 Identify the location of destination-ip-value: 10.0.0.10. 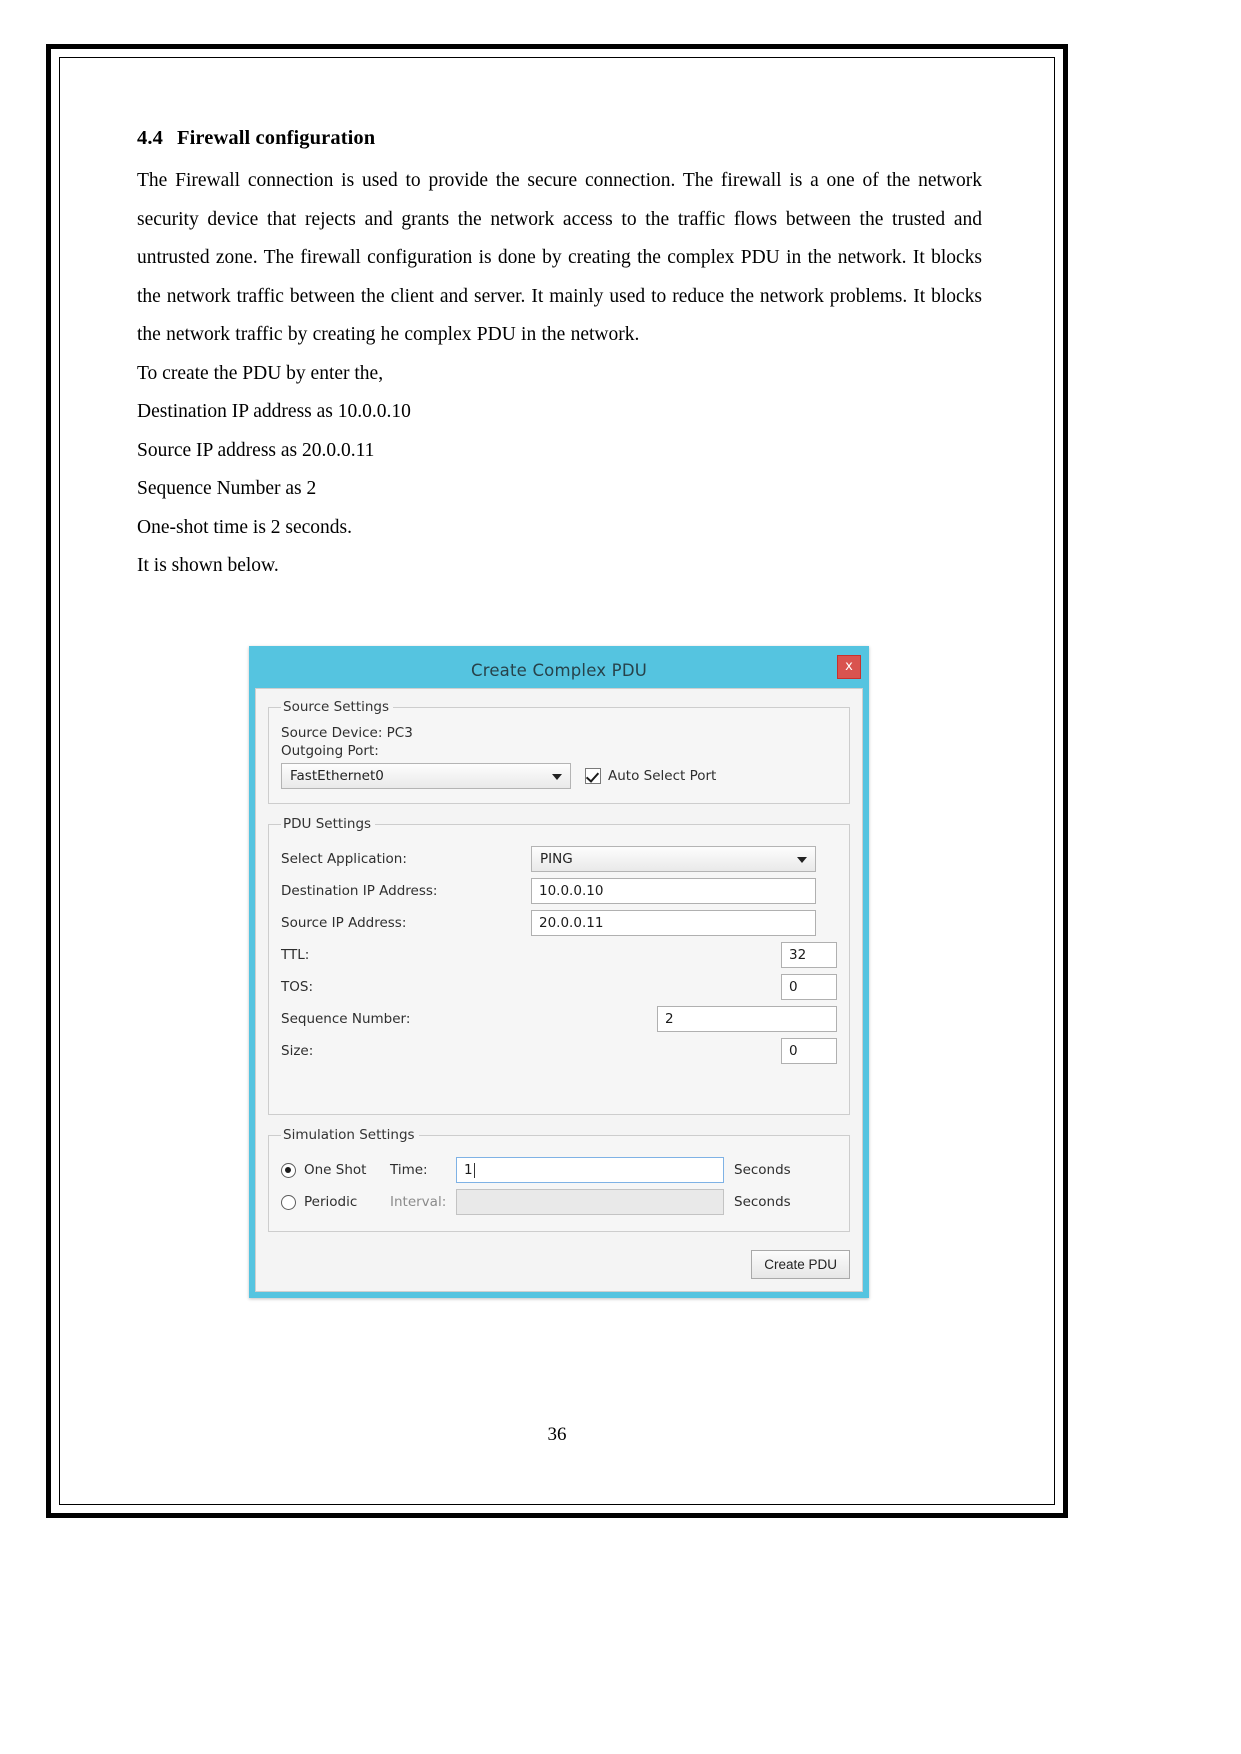
(571, 891).